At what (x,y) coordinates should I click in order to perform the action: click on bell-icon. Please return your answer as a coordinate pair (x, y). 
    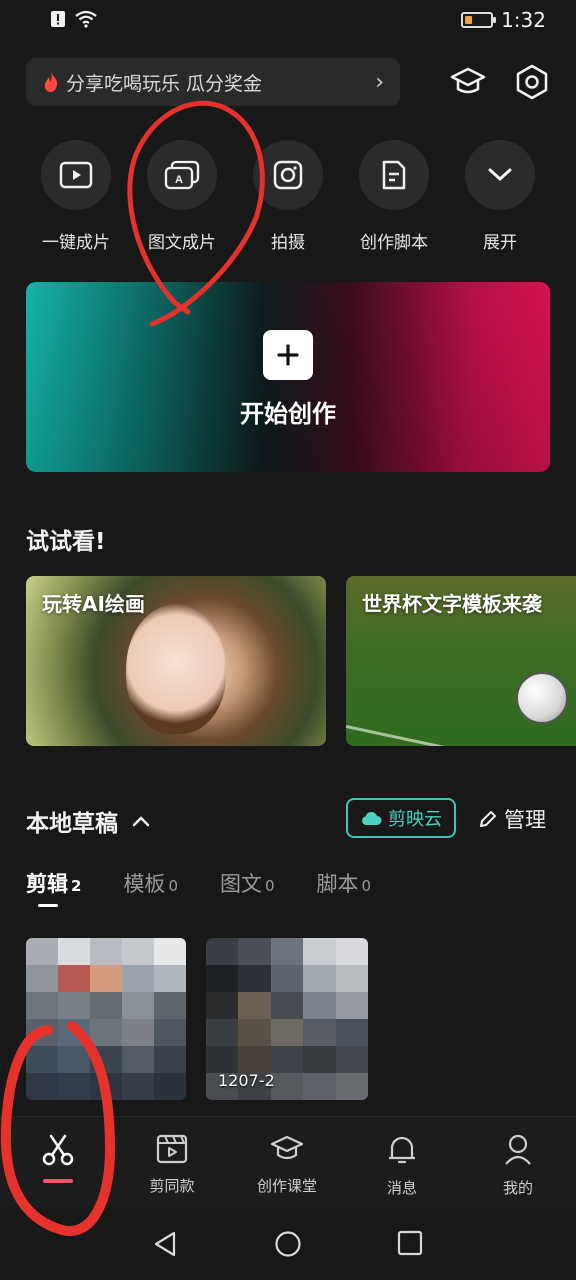
    Looking at the image, I should click on (402, 1150).